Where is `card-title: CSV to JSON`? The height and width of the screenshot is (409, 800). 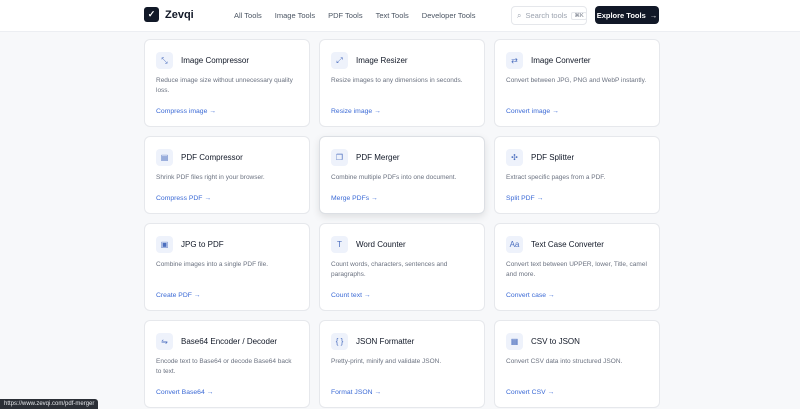 card-title: CSV to JSON is located at coordinates (555, 341).